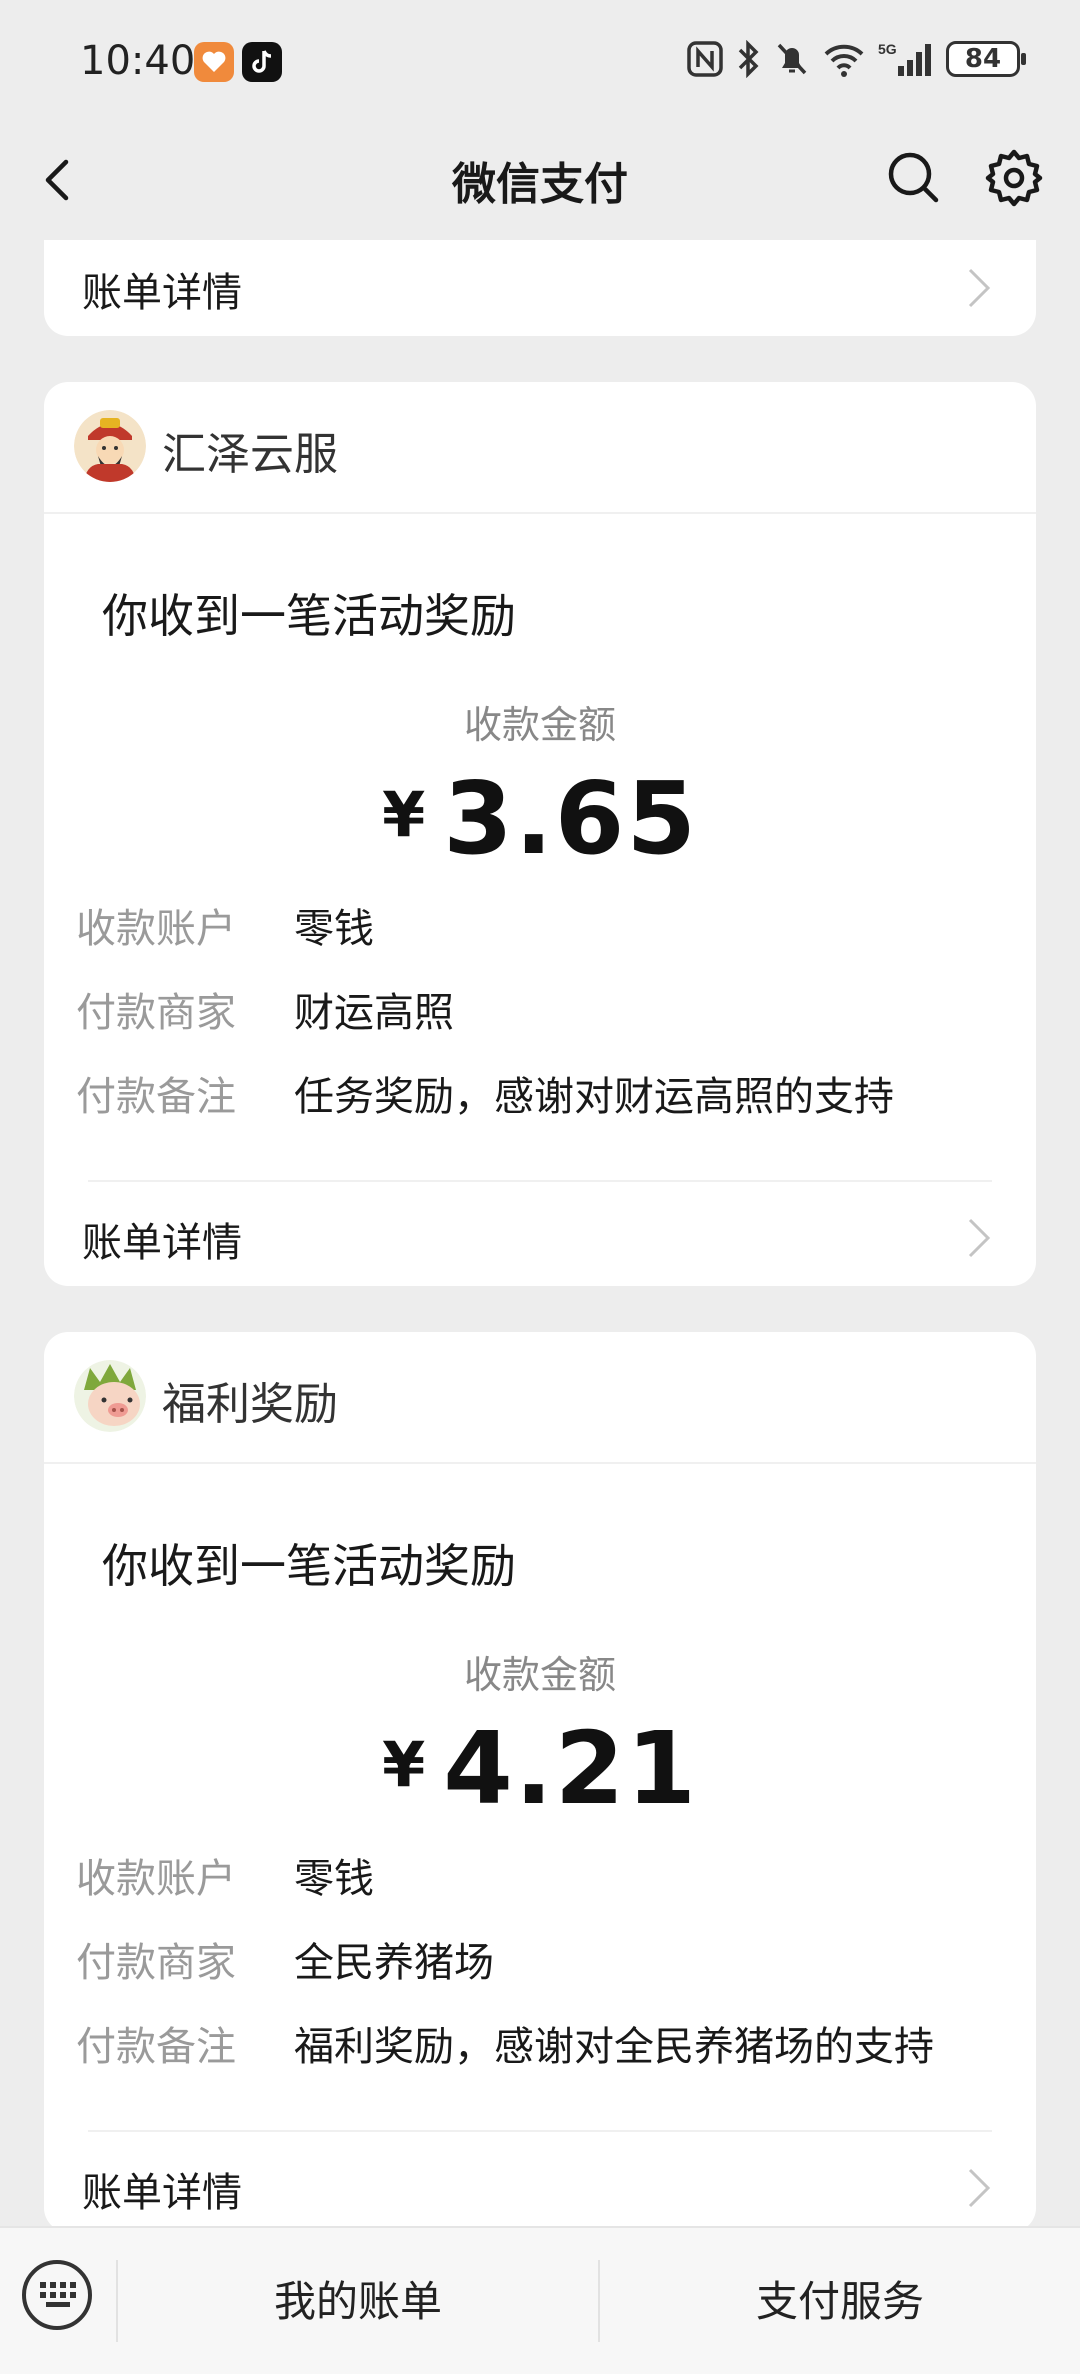  What do you see at coordinates (904, 58) in the screenshot?
I see `5g-signal-icon: 5G` at bounding box center [904, 58].